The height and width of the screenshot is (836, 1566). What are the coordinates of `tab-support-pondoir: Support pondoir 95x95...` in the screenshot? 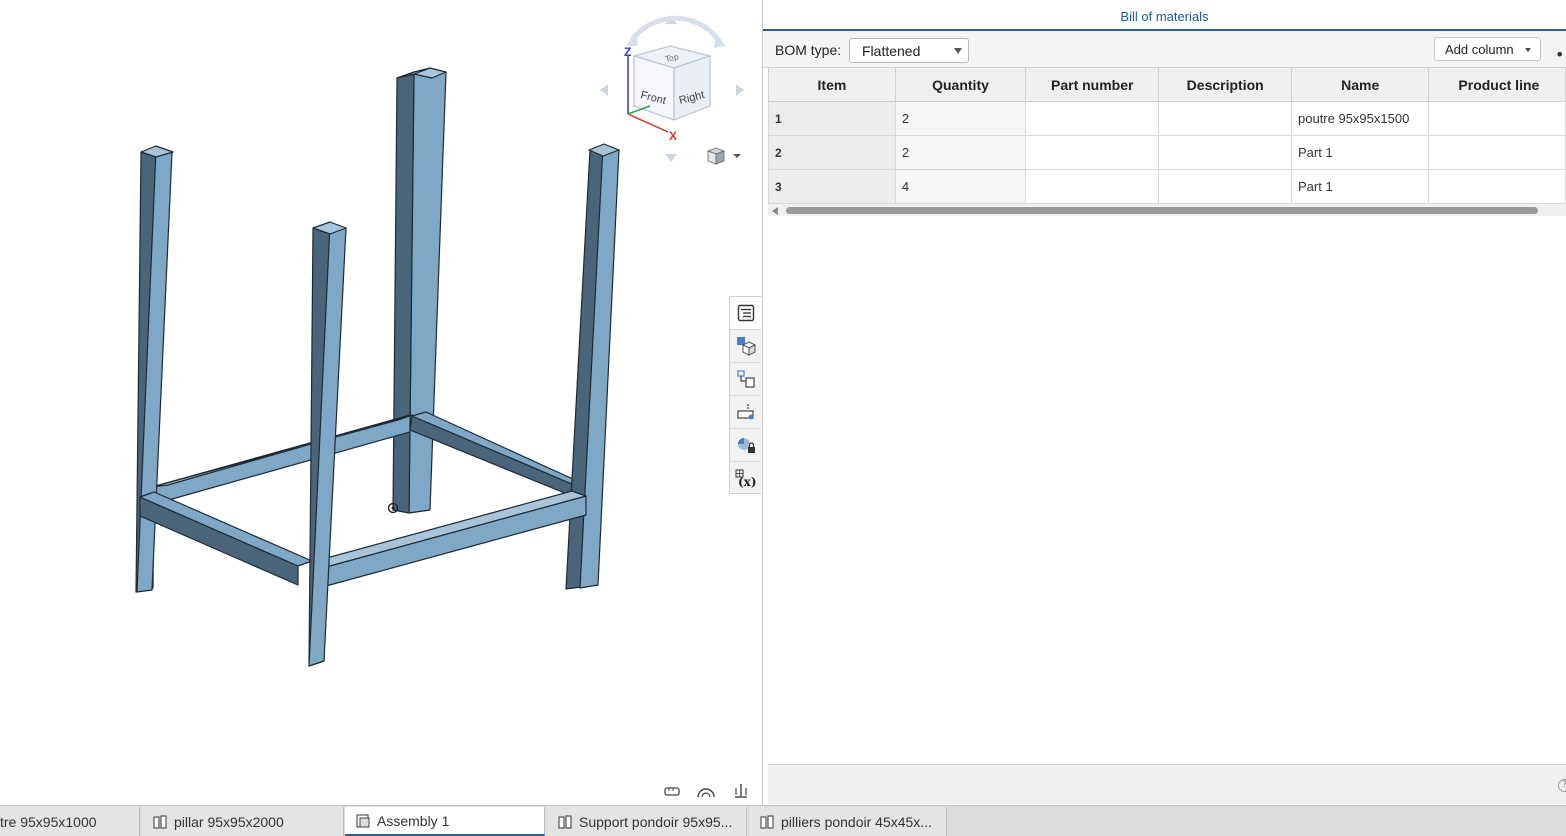 It's located at (647, 821).